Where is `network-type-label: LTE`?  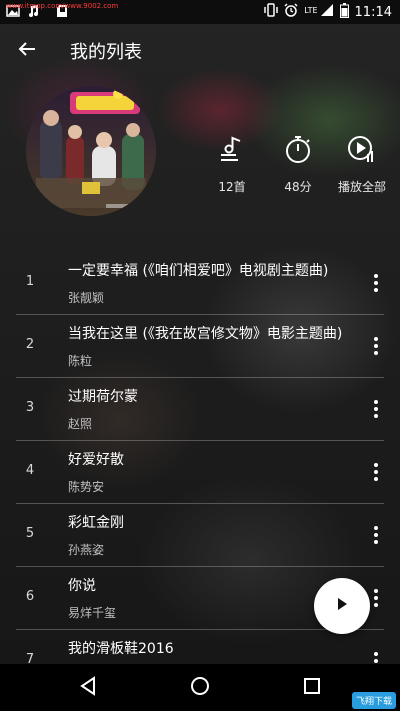
network-type-label: LTE is located at coordinates (311, 10).